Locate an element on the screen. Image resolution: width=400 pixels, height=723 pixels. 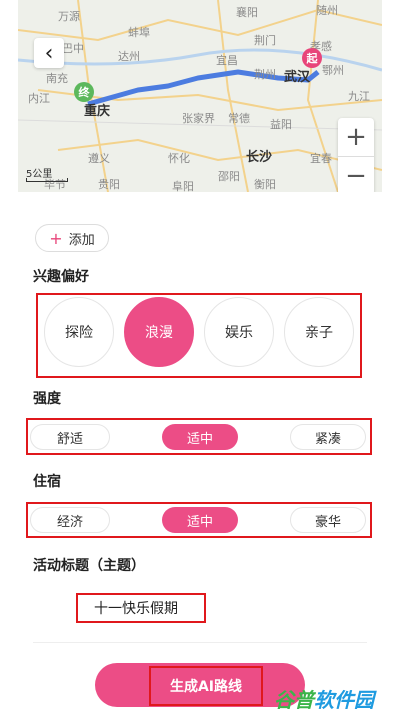
map-city-label: 常德 is located at coordinates (239, 118).